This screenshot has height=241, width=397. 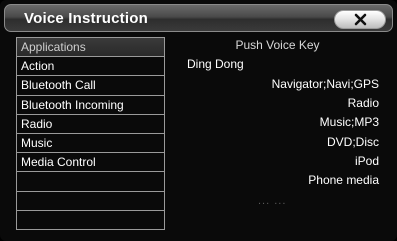 What do you see at coordinates (86, 18) in the screenshot?
I see `window-title: Voice Instruction` at bounding box center [86, 18].